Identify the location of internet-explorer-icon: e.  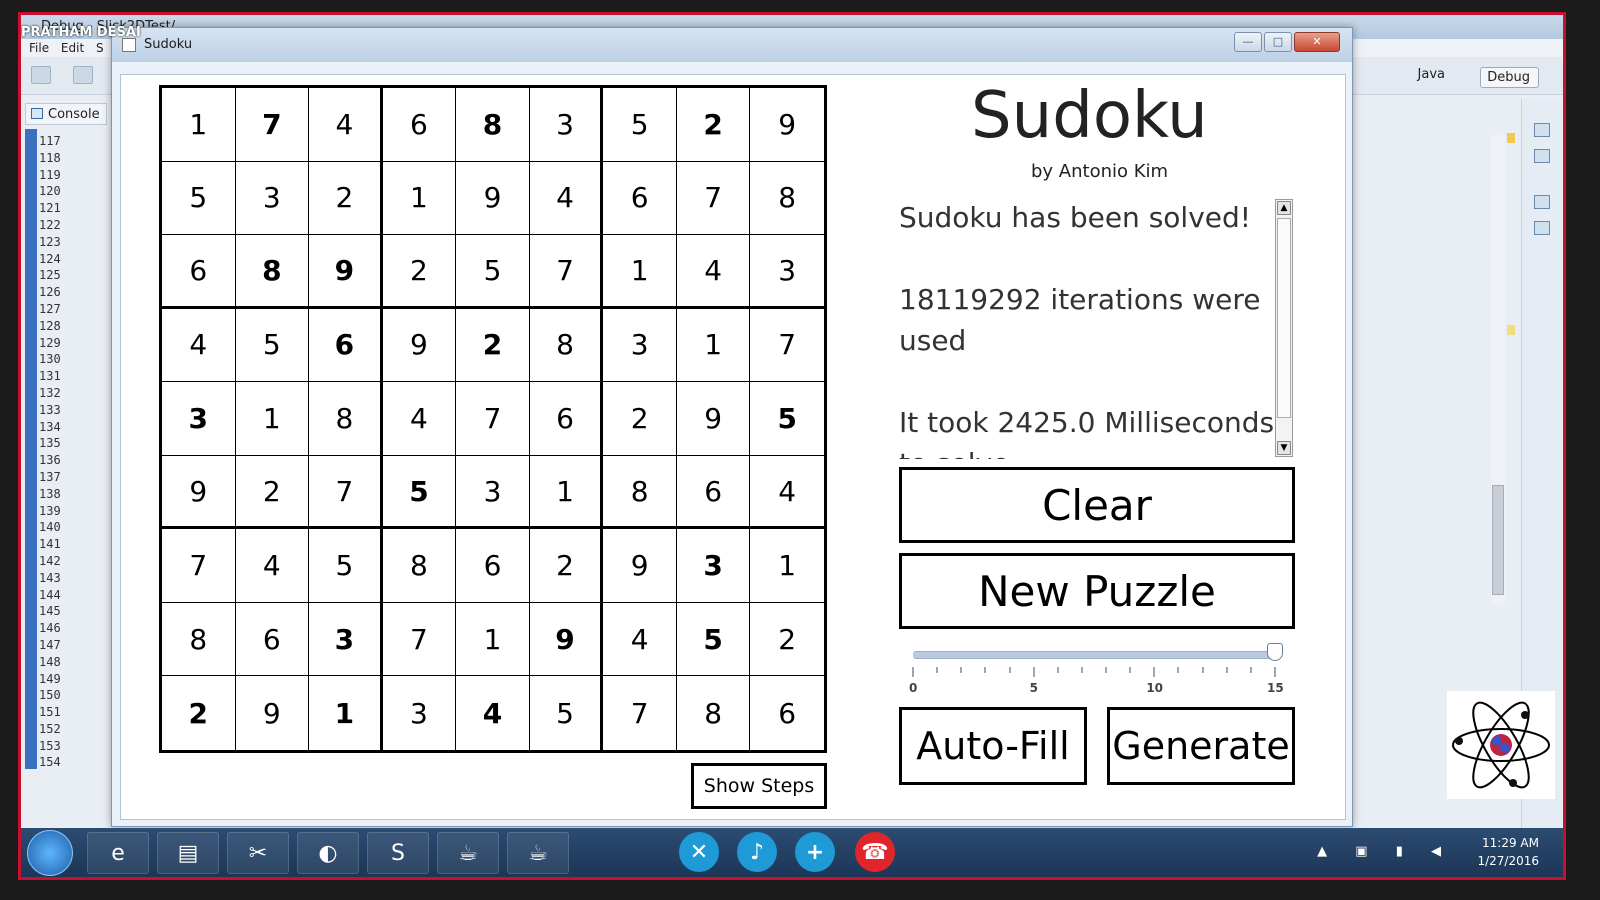
(118, 853).